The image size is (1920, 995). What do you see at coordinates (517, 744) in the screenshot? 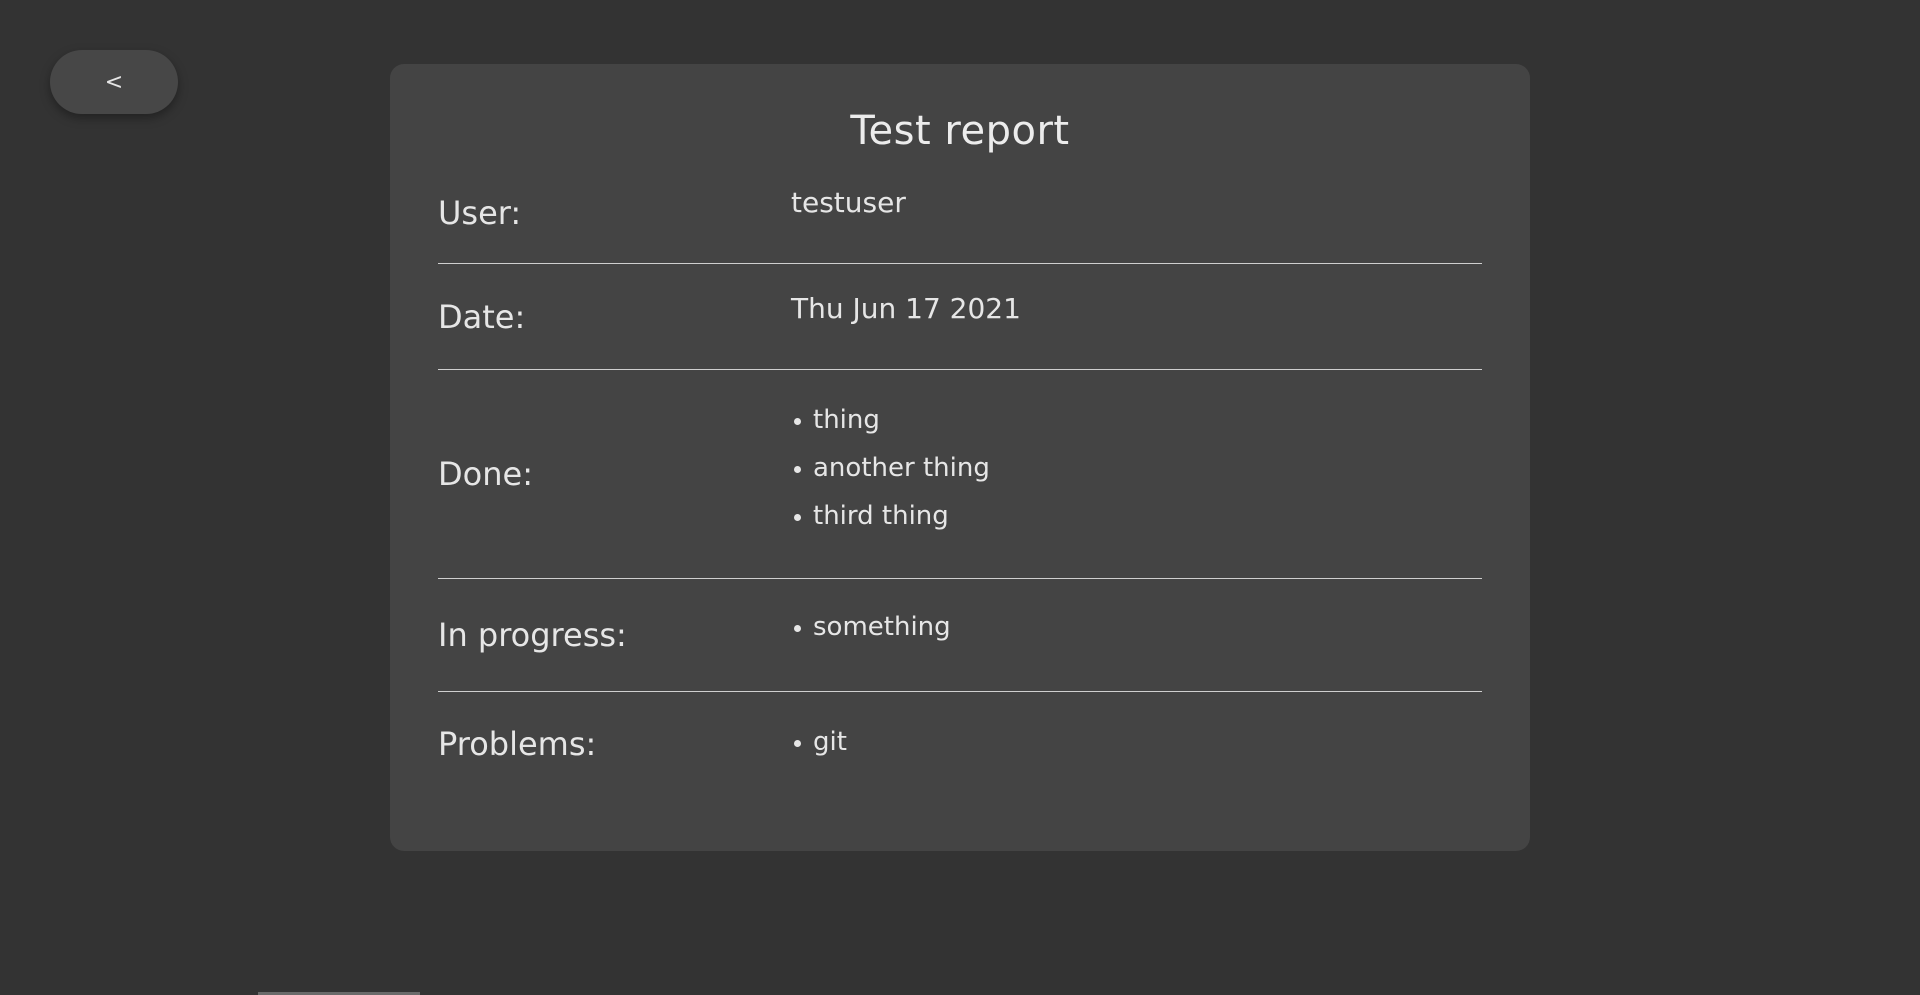
I see `problems-label: Problems:` at bounding box center [517, 744].